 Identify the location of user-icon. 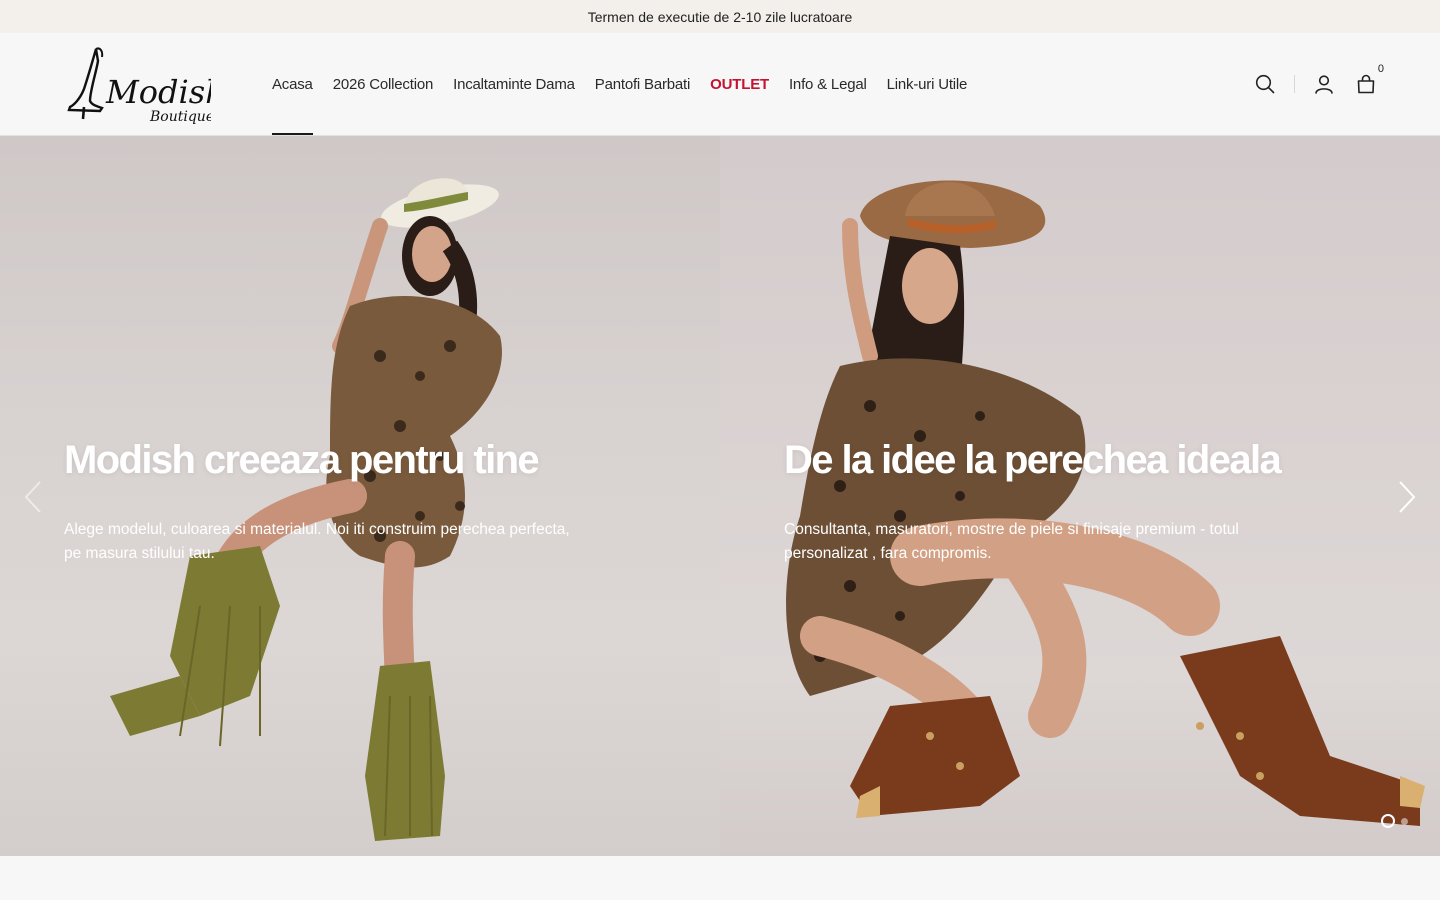
(1324, 84).